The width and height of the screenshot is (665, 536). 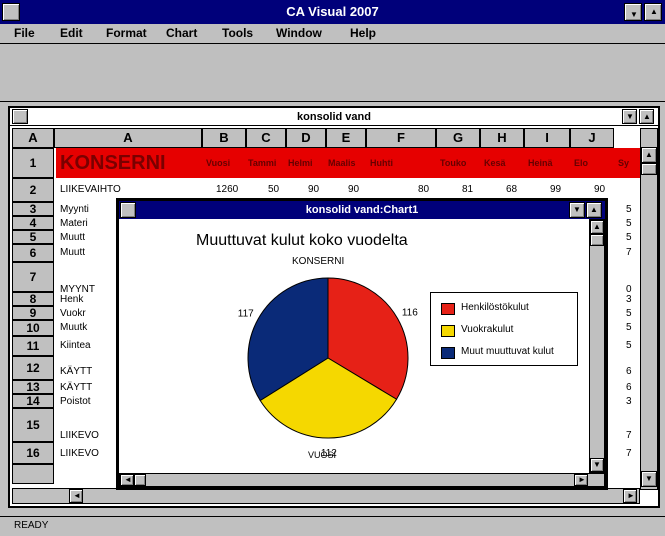 What do you see at coordinates (649, 169) in the screenshot?
I see `sheet-scroll-thumb` at bounding box center [649, 169].